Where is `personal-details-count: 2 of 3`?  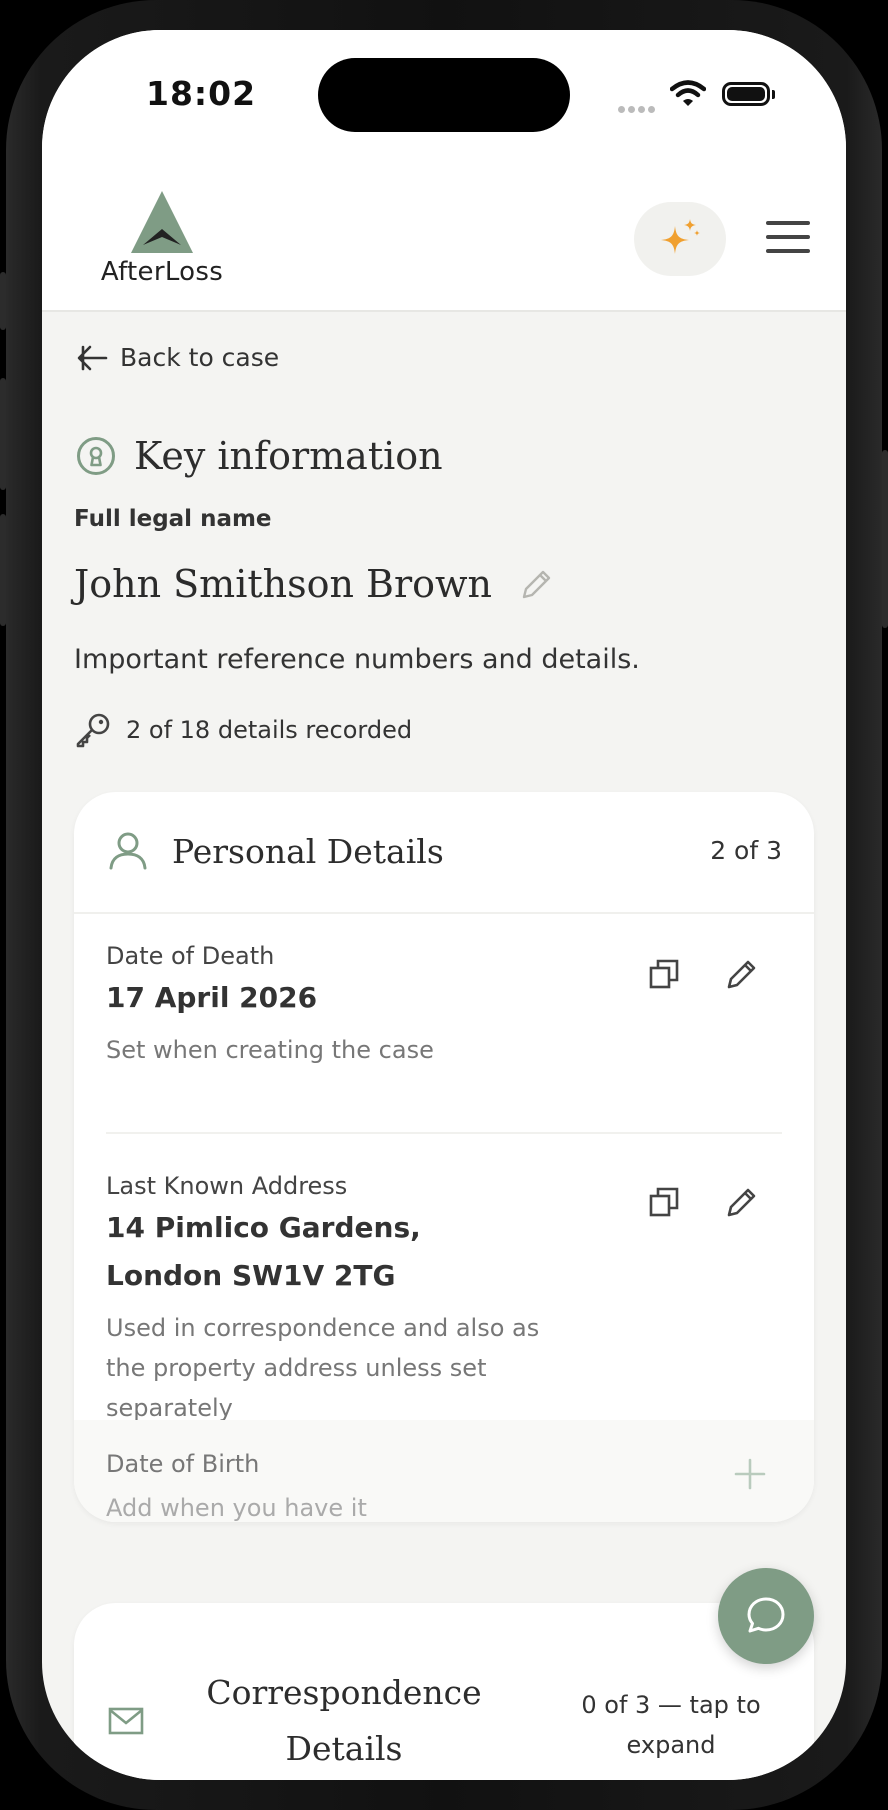 personal-details-count: 2 of 3 is located at coordinates (746, 850).